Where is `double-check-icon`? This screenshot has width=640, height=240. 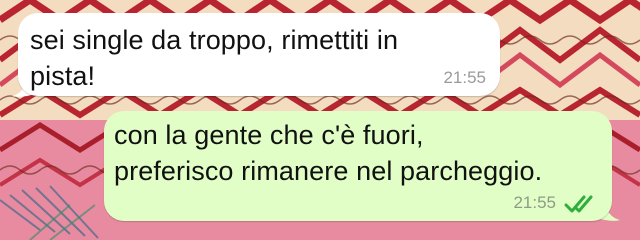
double-check-icon is located at coordinates (578, 204).